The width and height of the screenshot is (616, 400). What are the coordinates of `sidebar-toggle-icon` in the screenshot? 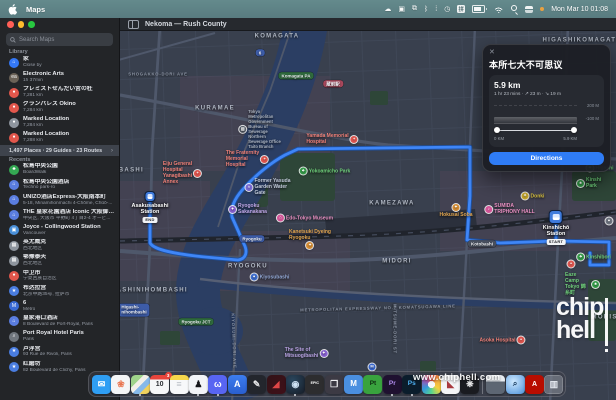 It's located at (133, 24).